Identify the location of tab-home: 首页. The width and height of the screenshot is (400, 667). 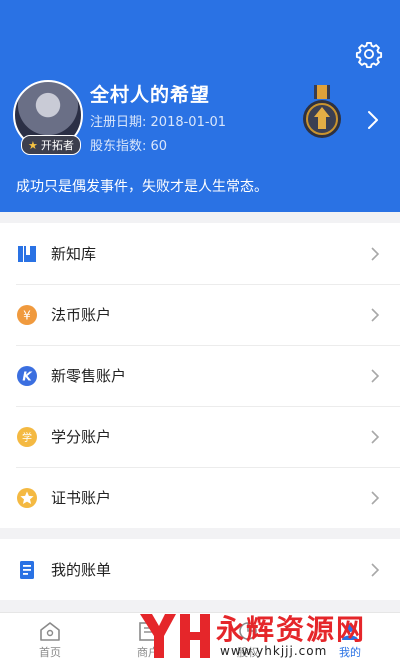
(50, 640).